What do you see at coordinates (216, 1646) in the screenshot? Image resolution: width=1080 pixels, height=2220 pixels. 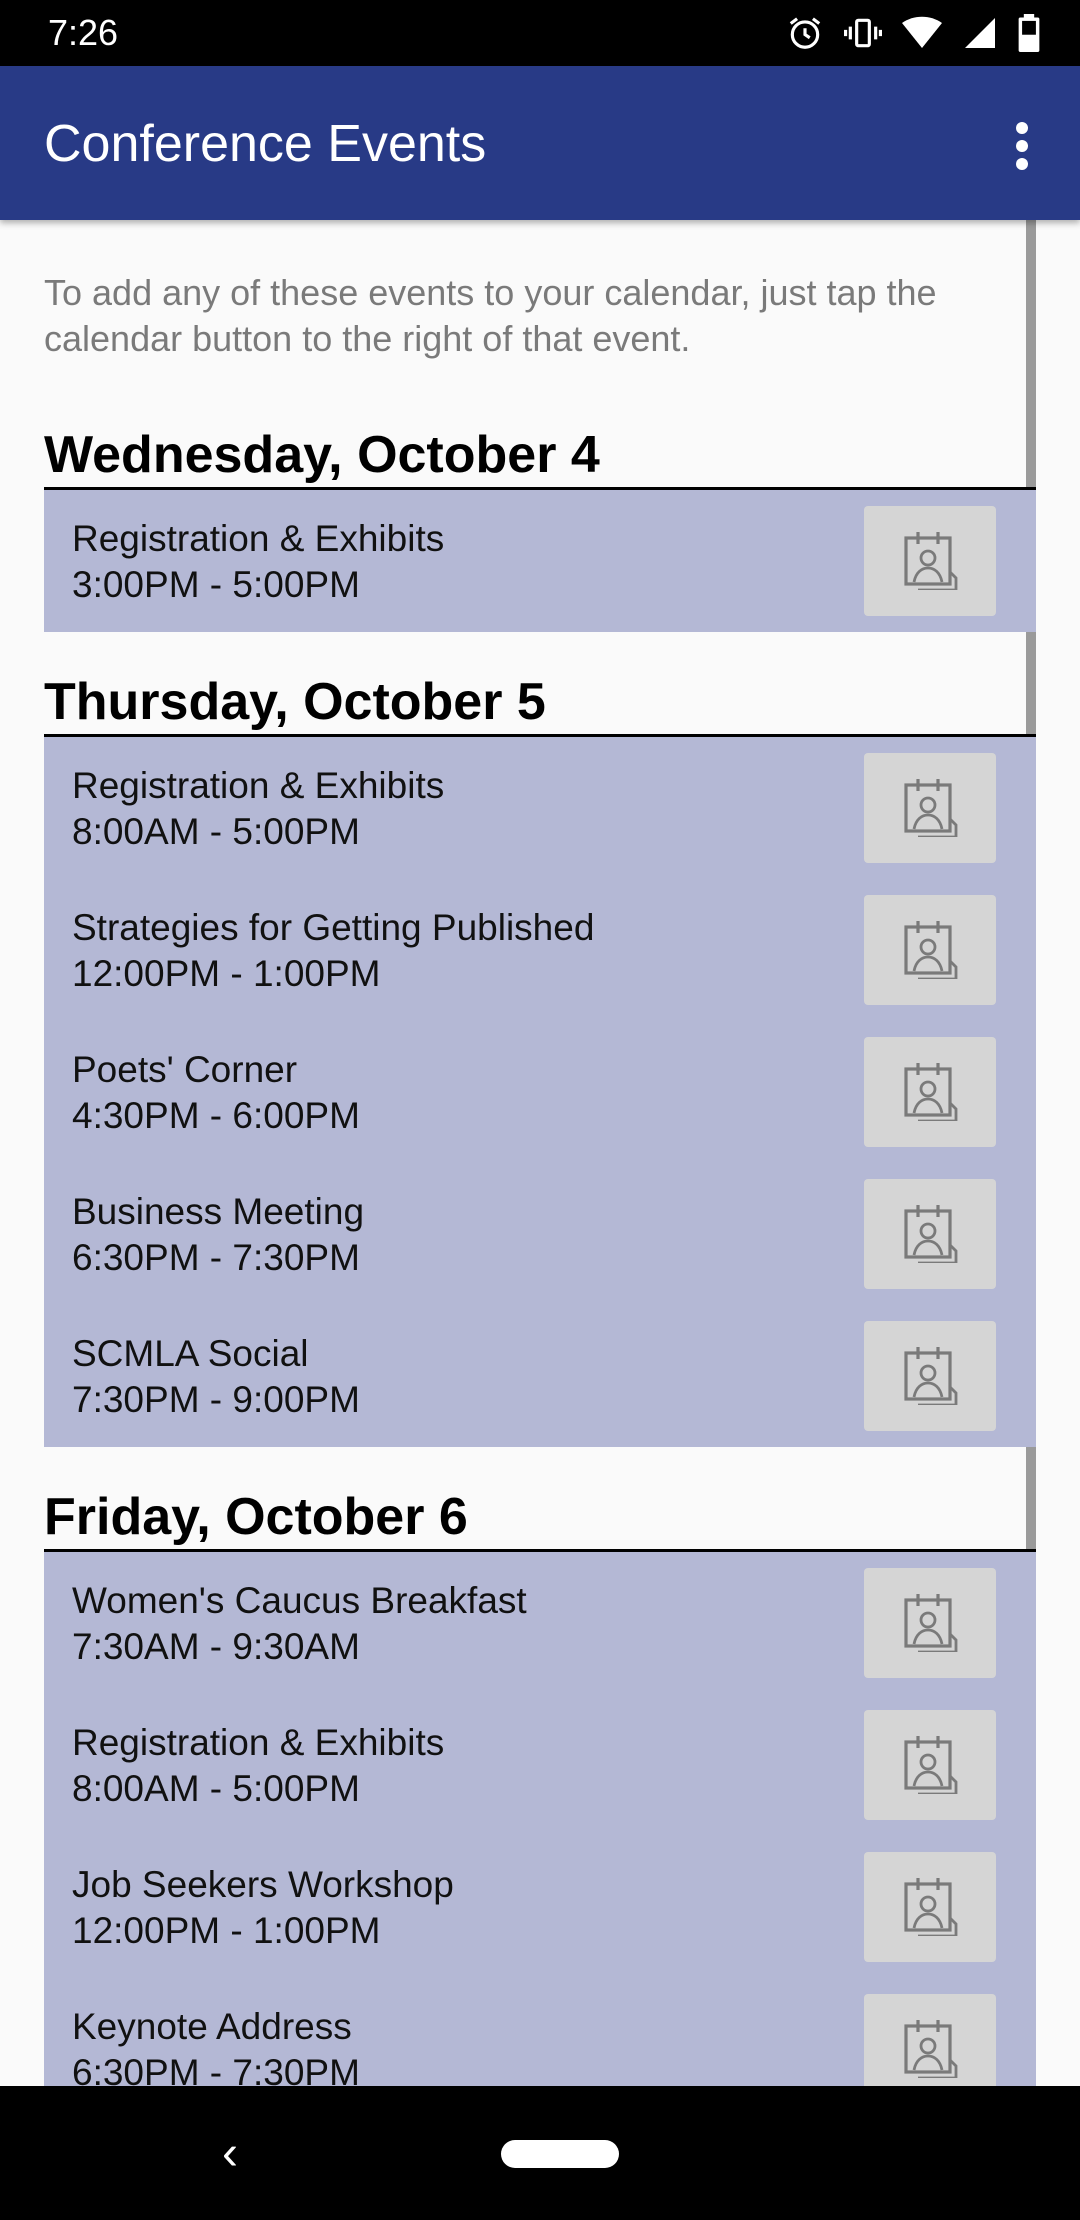 I see `event-time: 7:30AM - 9:30AM` at bounding box center [216, 1646].